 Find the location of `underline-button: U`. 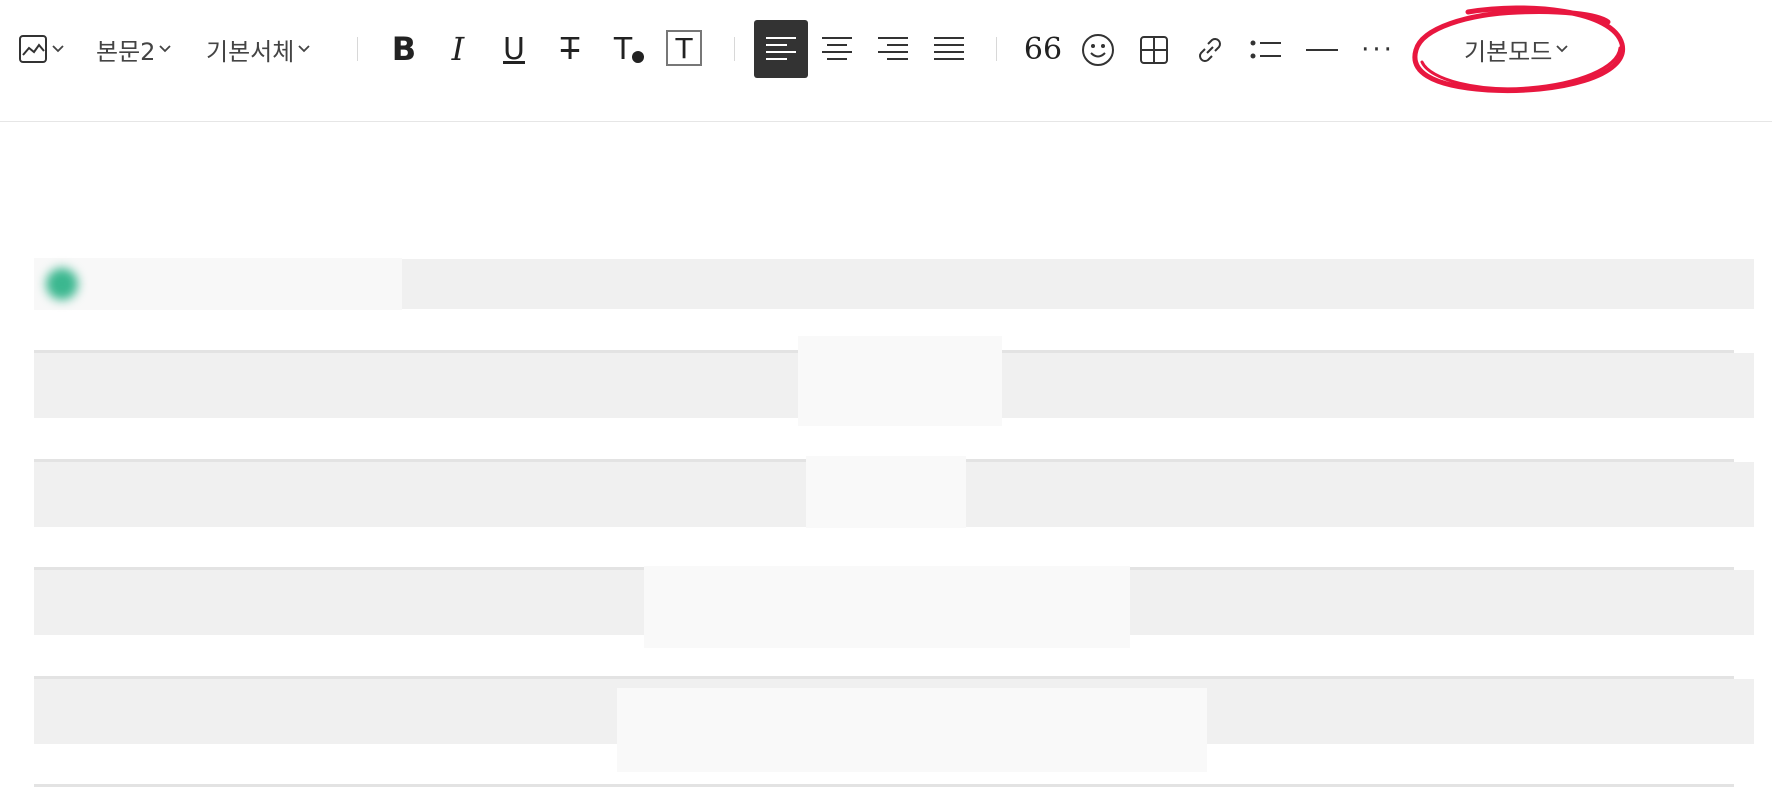

underline-button: U is located at coordinates (514, 49).